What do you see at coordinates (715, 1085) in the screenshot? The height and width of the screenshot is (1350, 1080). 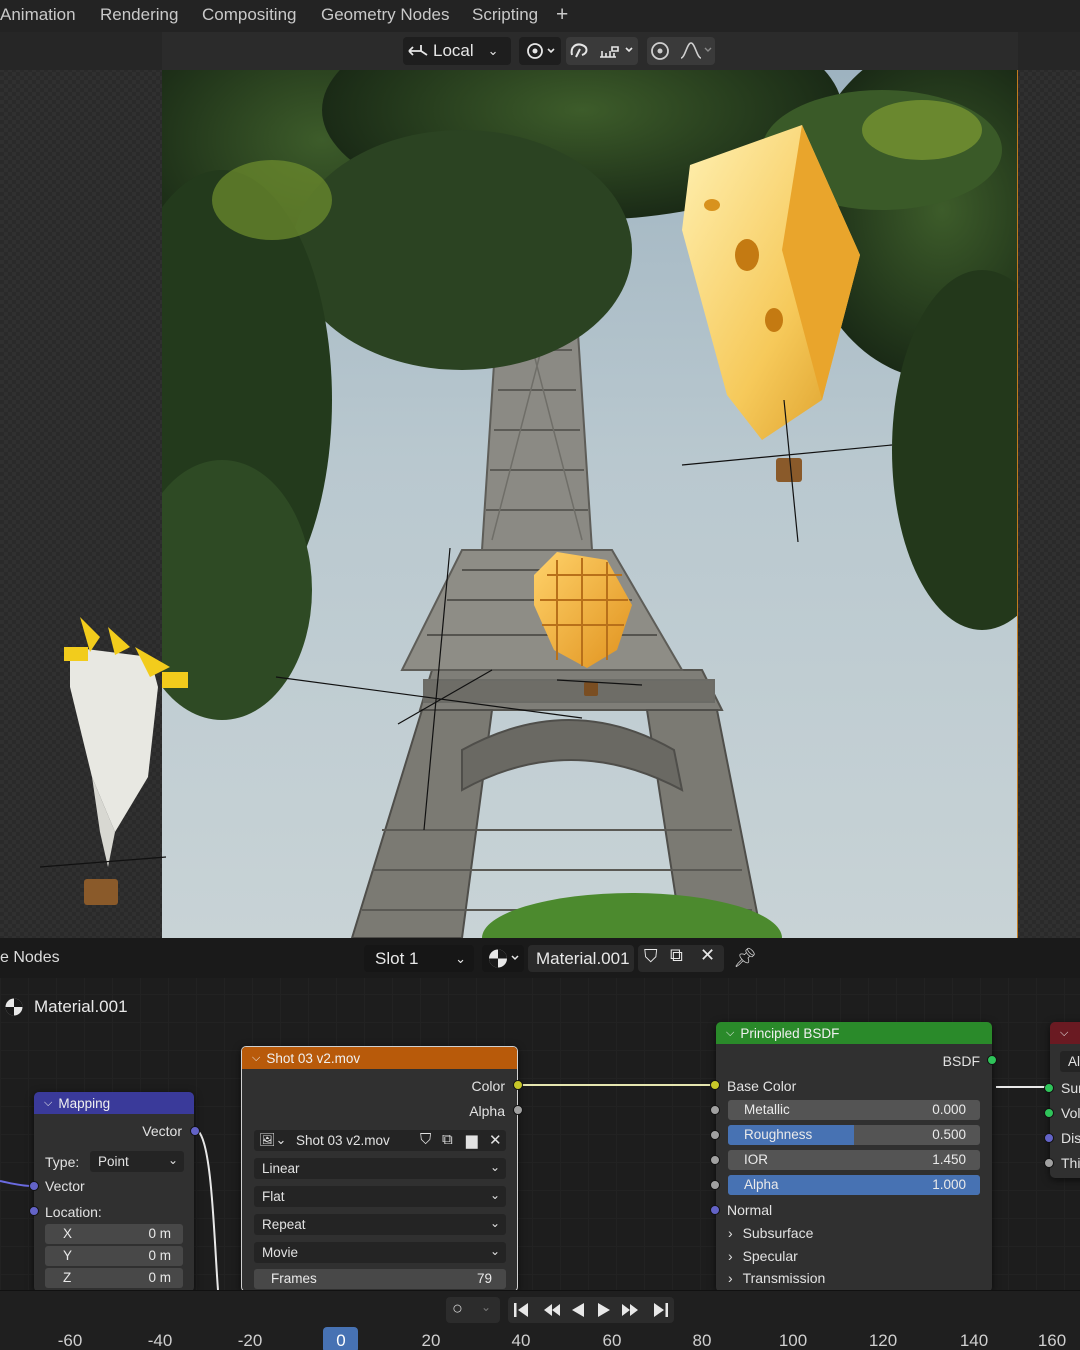 I see `base-color-socket` at bounding box center [715, 1085].